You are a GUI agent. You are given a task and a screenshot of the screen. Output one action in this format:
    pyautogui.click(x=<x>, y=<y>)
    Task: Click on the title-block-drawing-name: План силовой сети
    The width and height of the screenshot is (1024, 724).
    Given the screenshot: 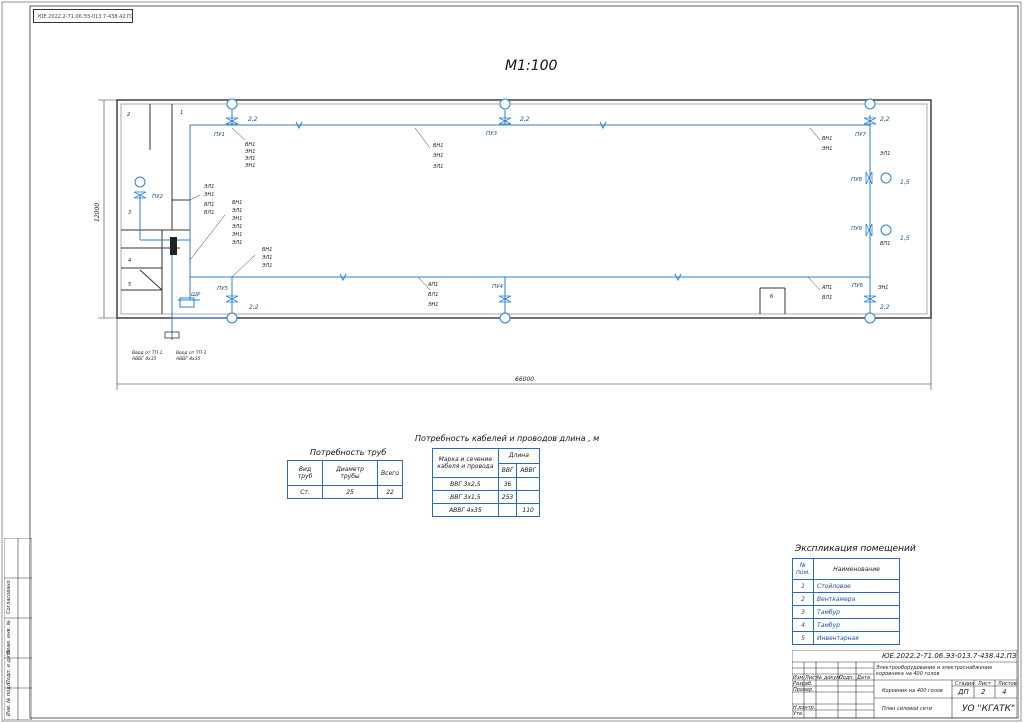 What is the action you would take?
    pyautogui.click(x=907, y=709)
    